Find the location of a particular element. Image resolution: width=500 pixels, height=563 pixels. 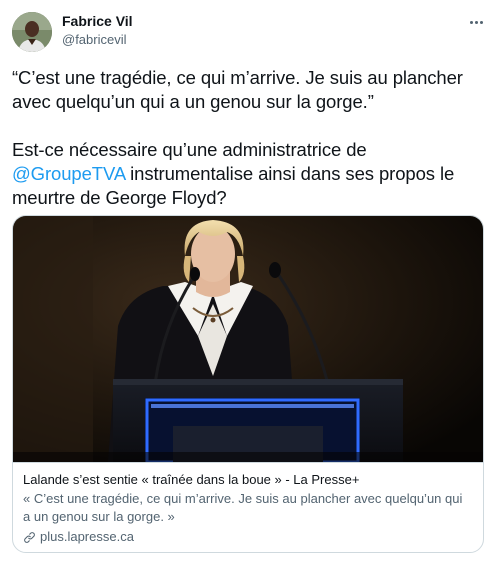

more-horizontal-icon is located at coordinates (471, 22).